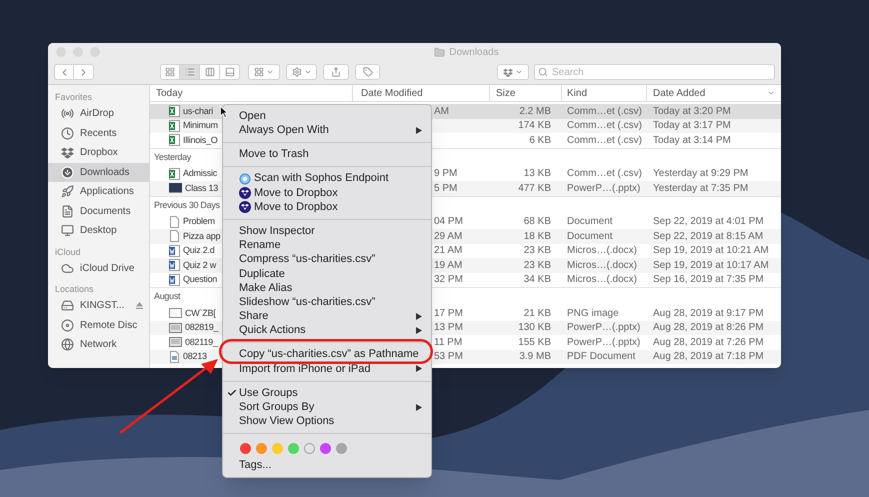 Image resolution: width=869 pixels, height=497 pixels. I want to click on checkmark-icon, so click(232, 393).